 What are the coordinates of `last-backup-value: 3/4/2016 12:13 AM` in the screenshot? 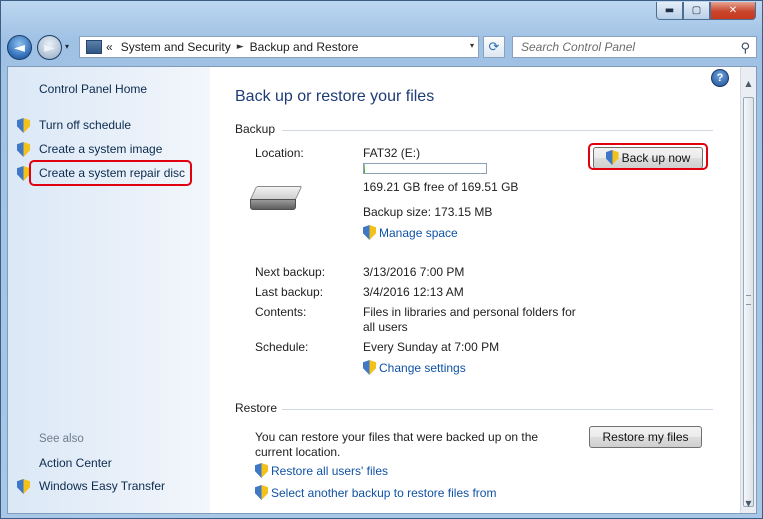 It's located at (413, 292).